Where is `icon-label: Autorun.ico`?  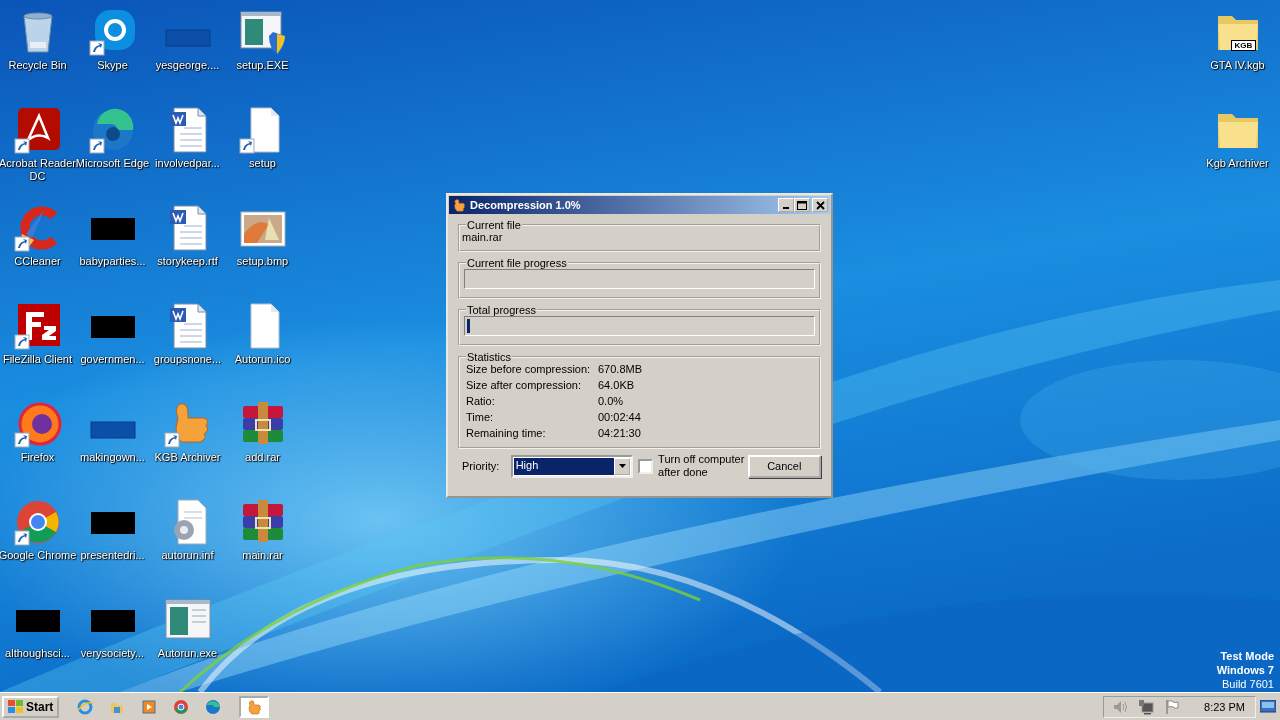
icon-label: Autorun.ico is located at coordinates (262, 359).